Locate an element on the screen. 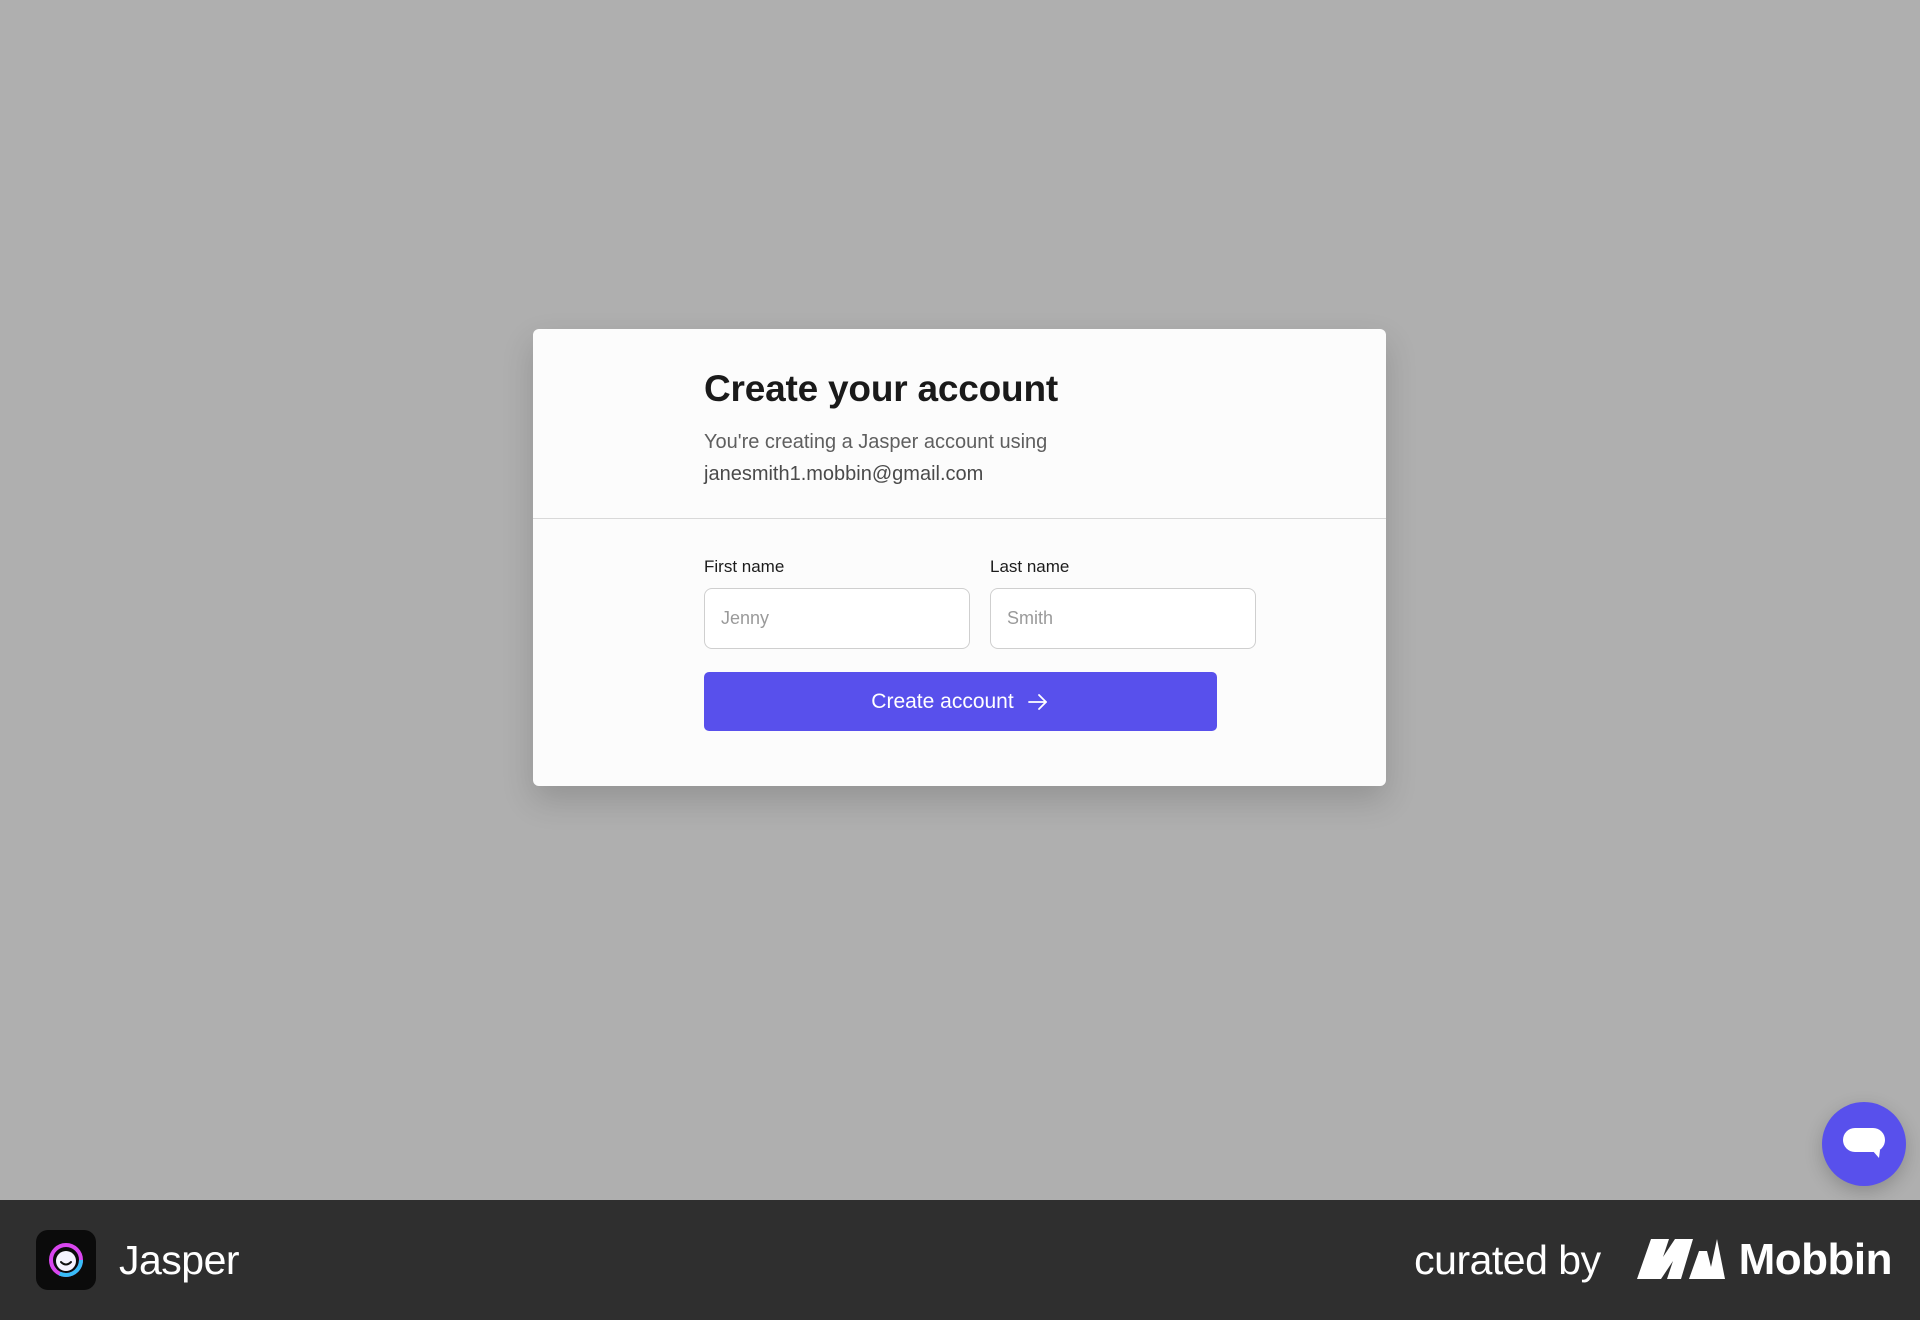 Image resolution: width=1920 pixels, height=1320 pixels. subtitle-text: You're creating a Jasper account using is located at coordinates (876, 442).